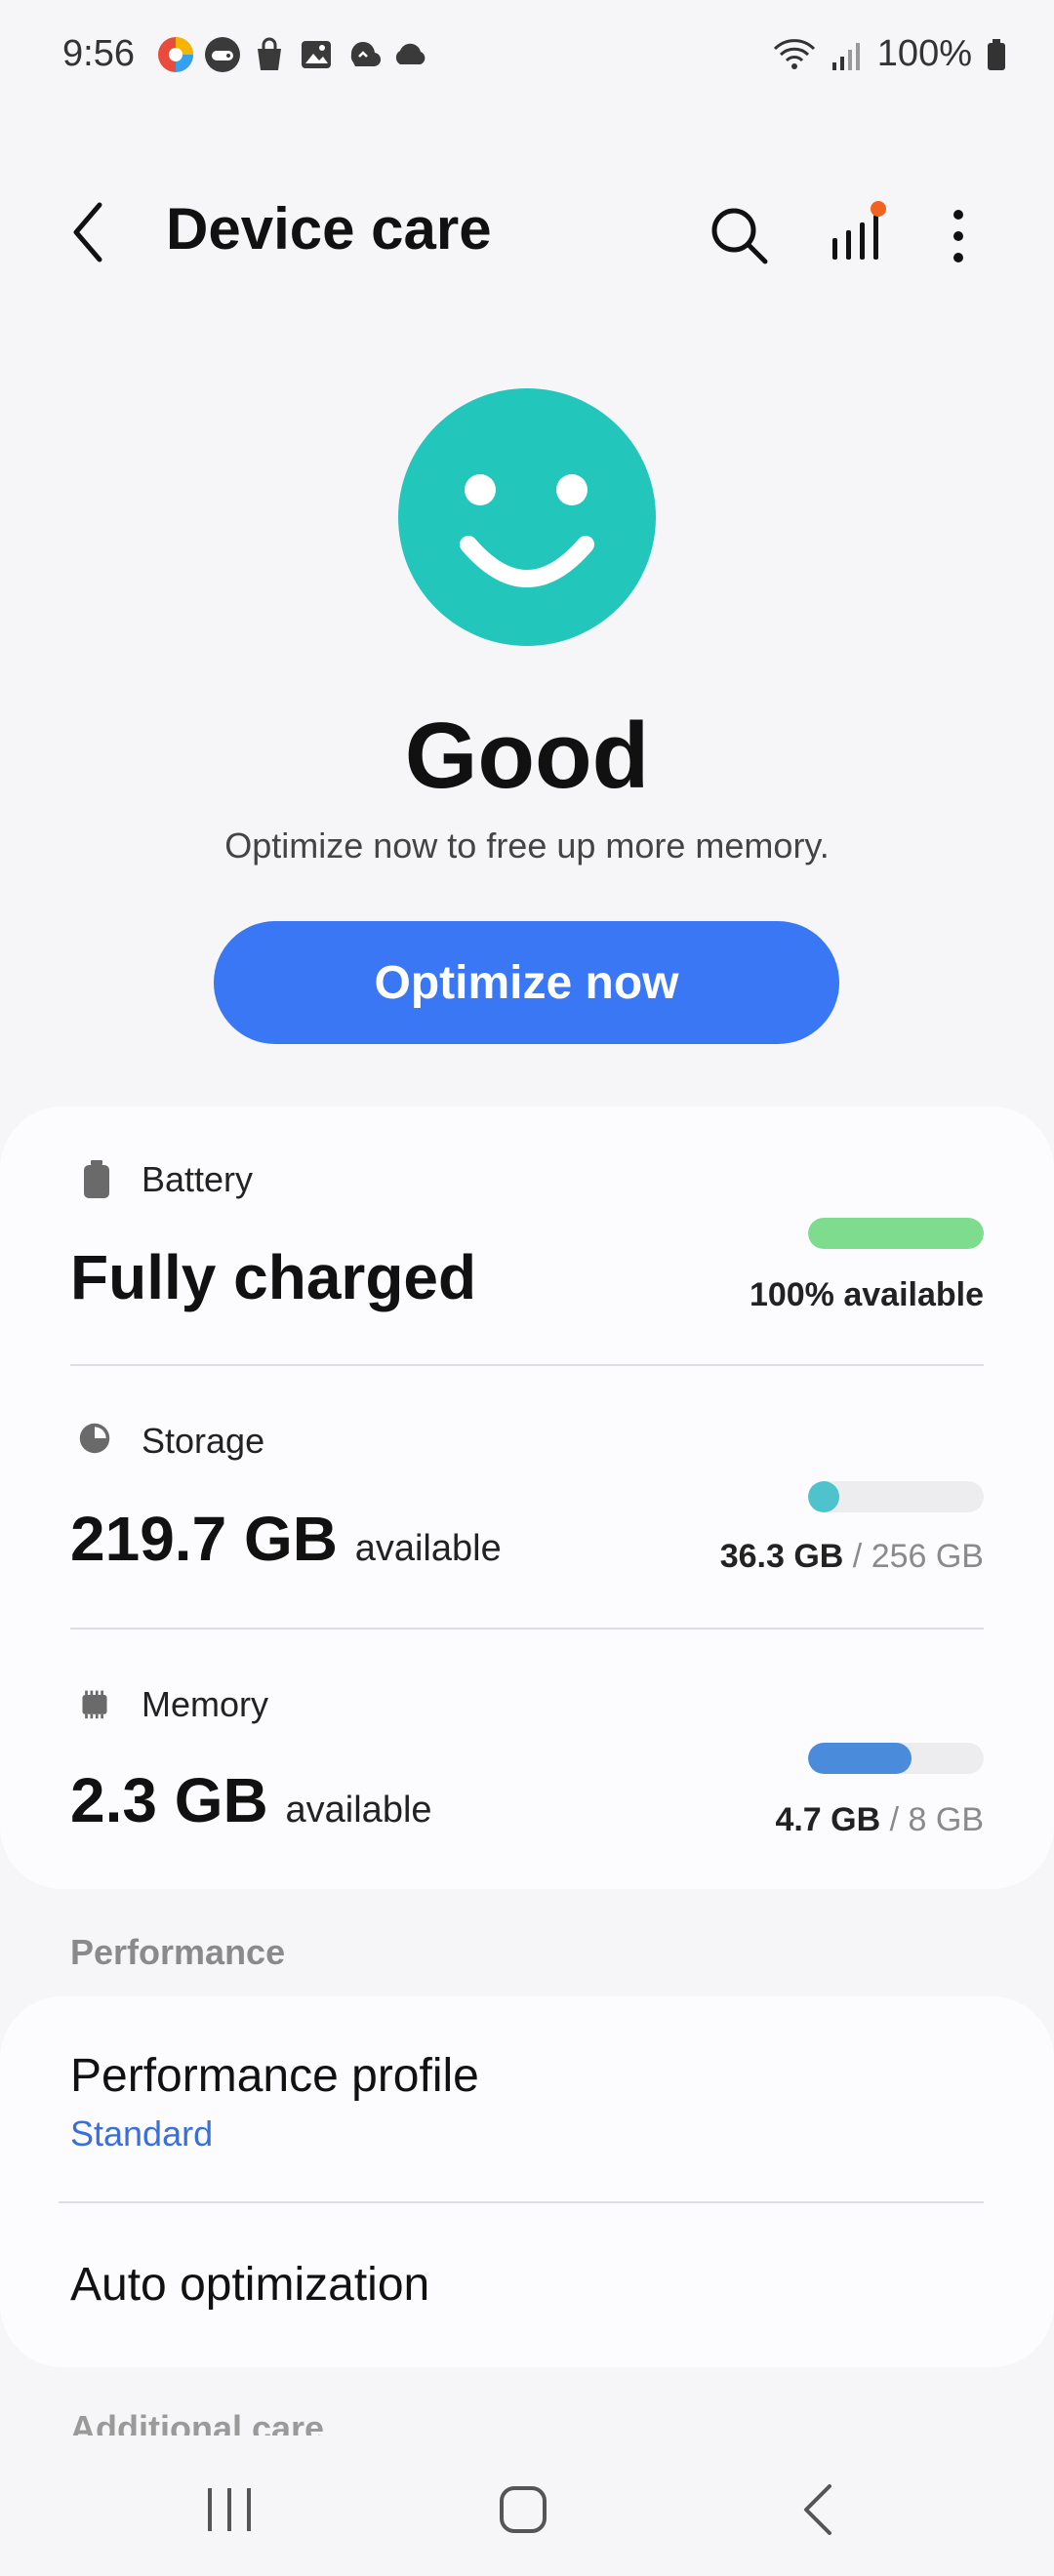  Describe the element at coordinates (366, 54) in the screenshot. I see `sync-icon` at that location.